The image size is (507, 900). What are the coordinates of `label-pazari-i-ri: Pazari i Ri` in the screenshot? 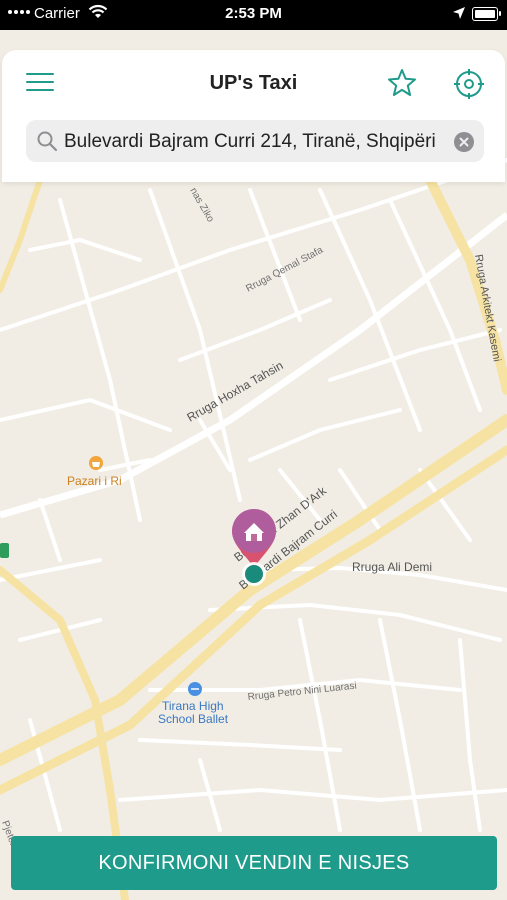 It's located at (94, 481).